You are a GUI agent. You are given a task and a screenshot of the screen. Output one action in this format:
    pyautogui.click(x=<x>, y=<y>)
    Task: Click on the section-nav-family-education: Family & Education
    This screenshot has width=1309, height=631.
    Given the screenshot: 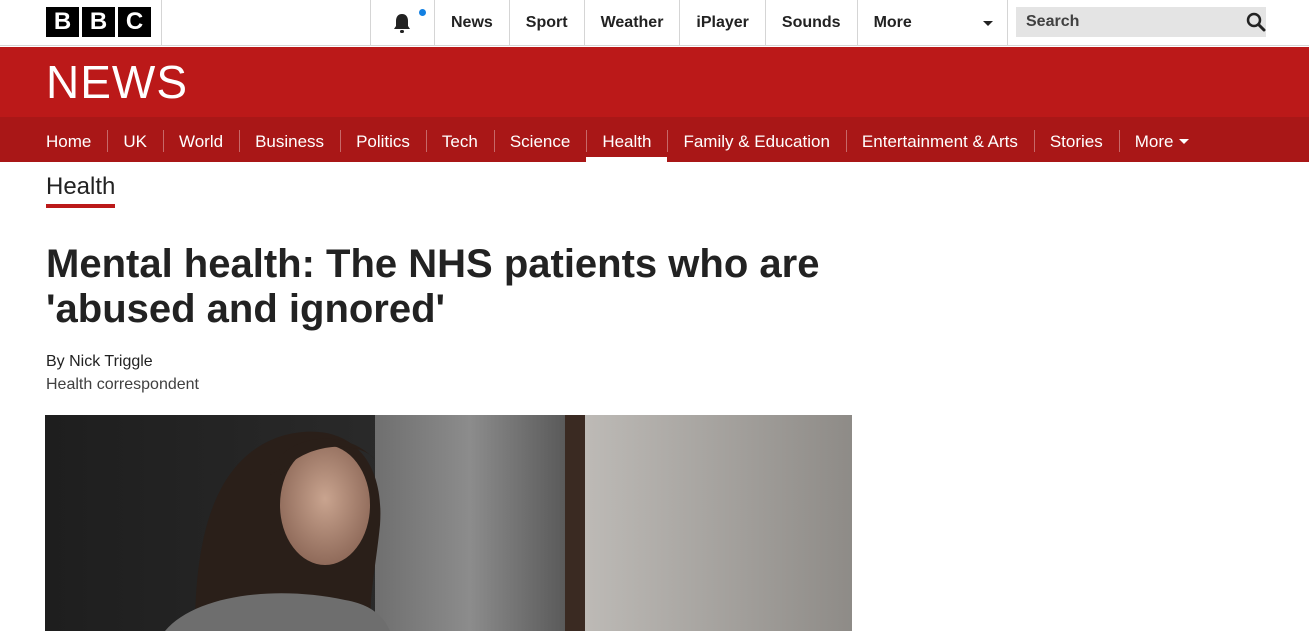 What is the action you would take?
    pyautogui.click(x=756, y=139)
    